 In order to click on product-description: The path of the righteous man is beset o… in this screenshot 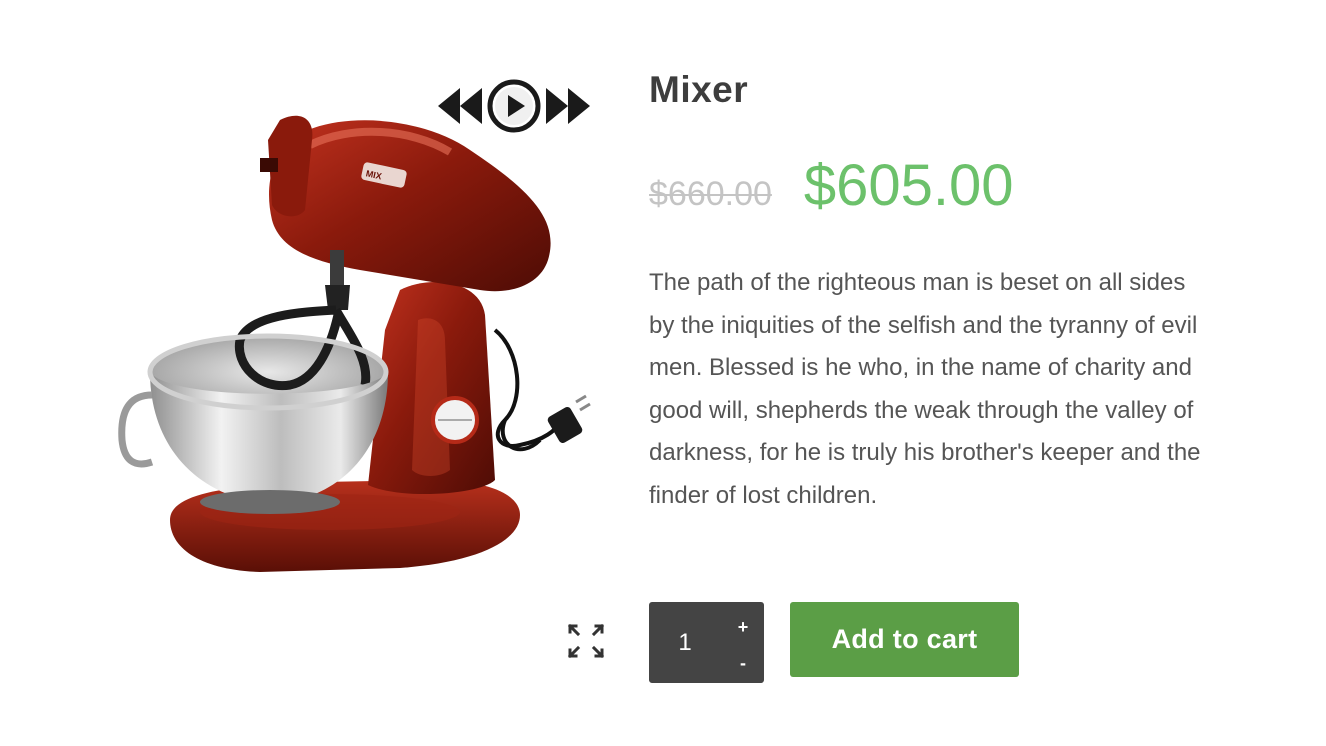, I will do `click(925, 389)`.